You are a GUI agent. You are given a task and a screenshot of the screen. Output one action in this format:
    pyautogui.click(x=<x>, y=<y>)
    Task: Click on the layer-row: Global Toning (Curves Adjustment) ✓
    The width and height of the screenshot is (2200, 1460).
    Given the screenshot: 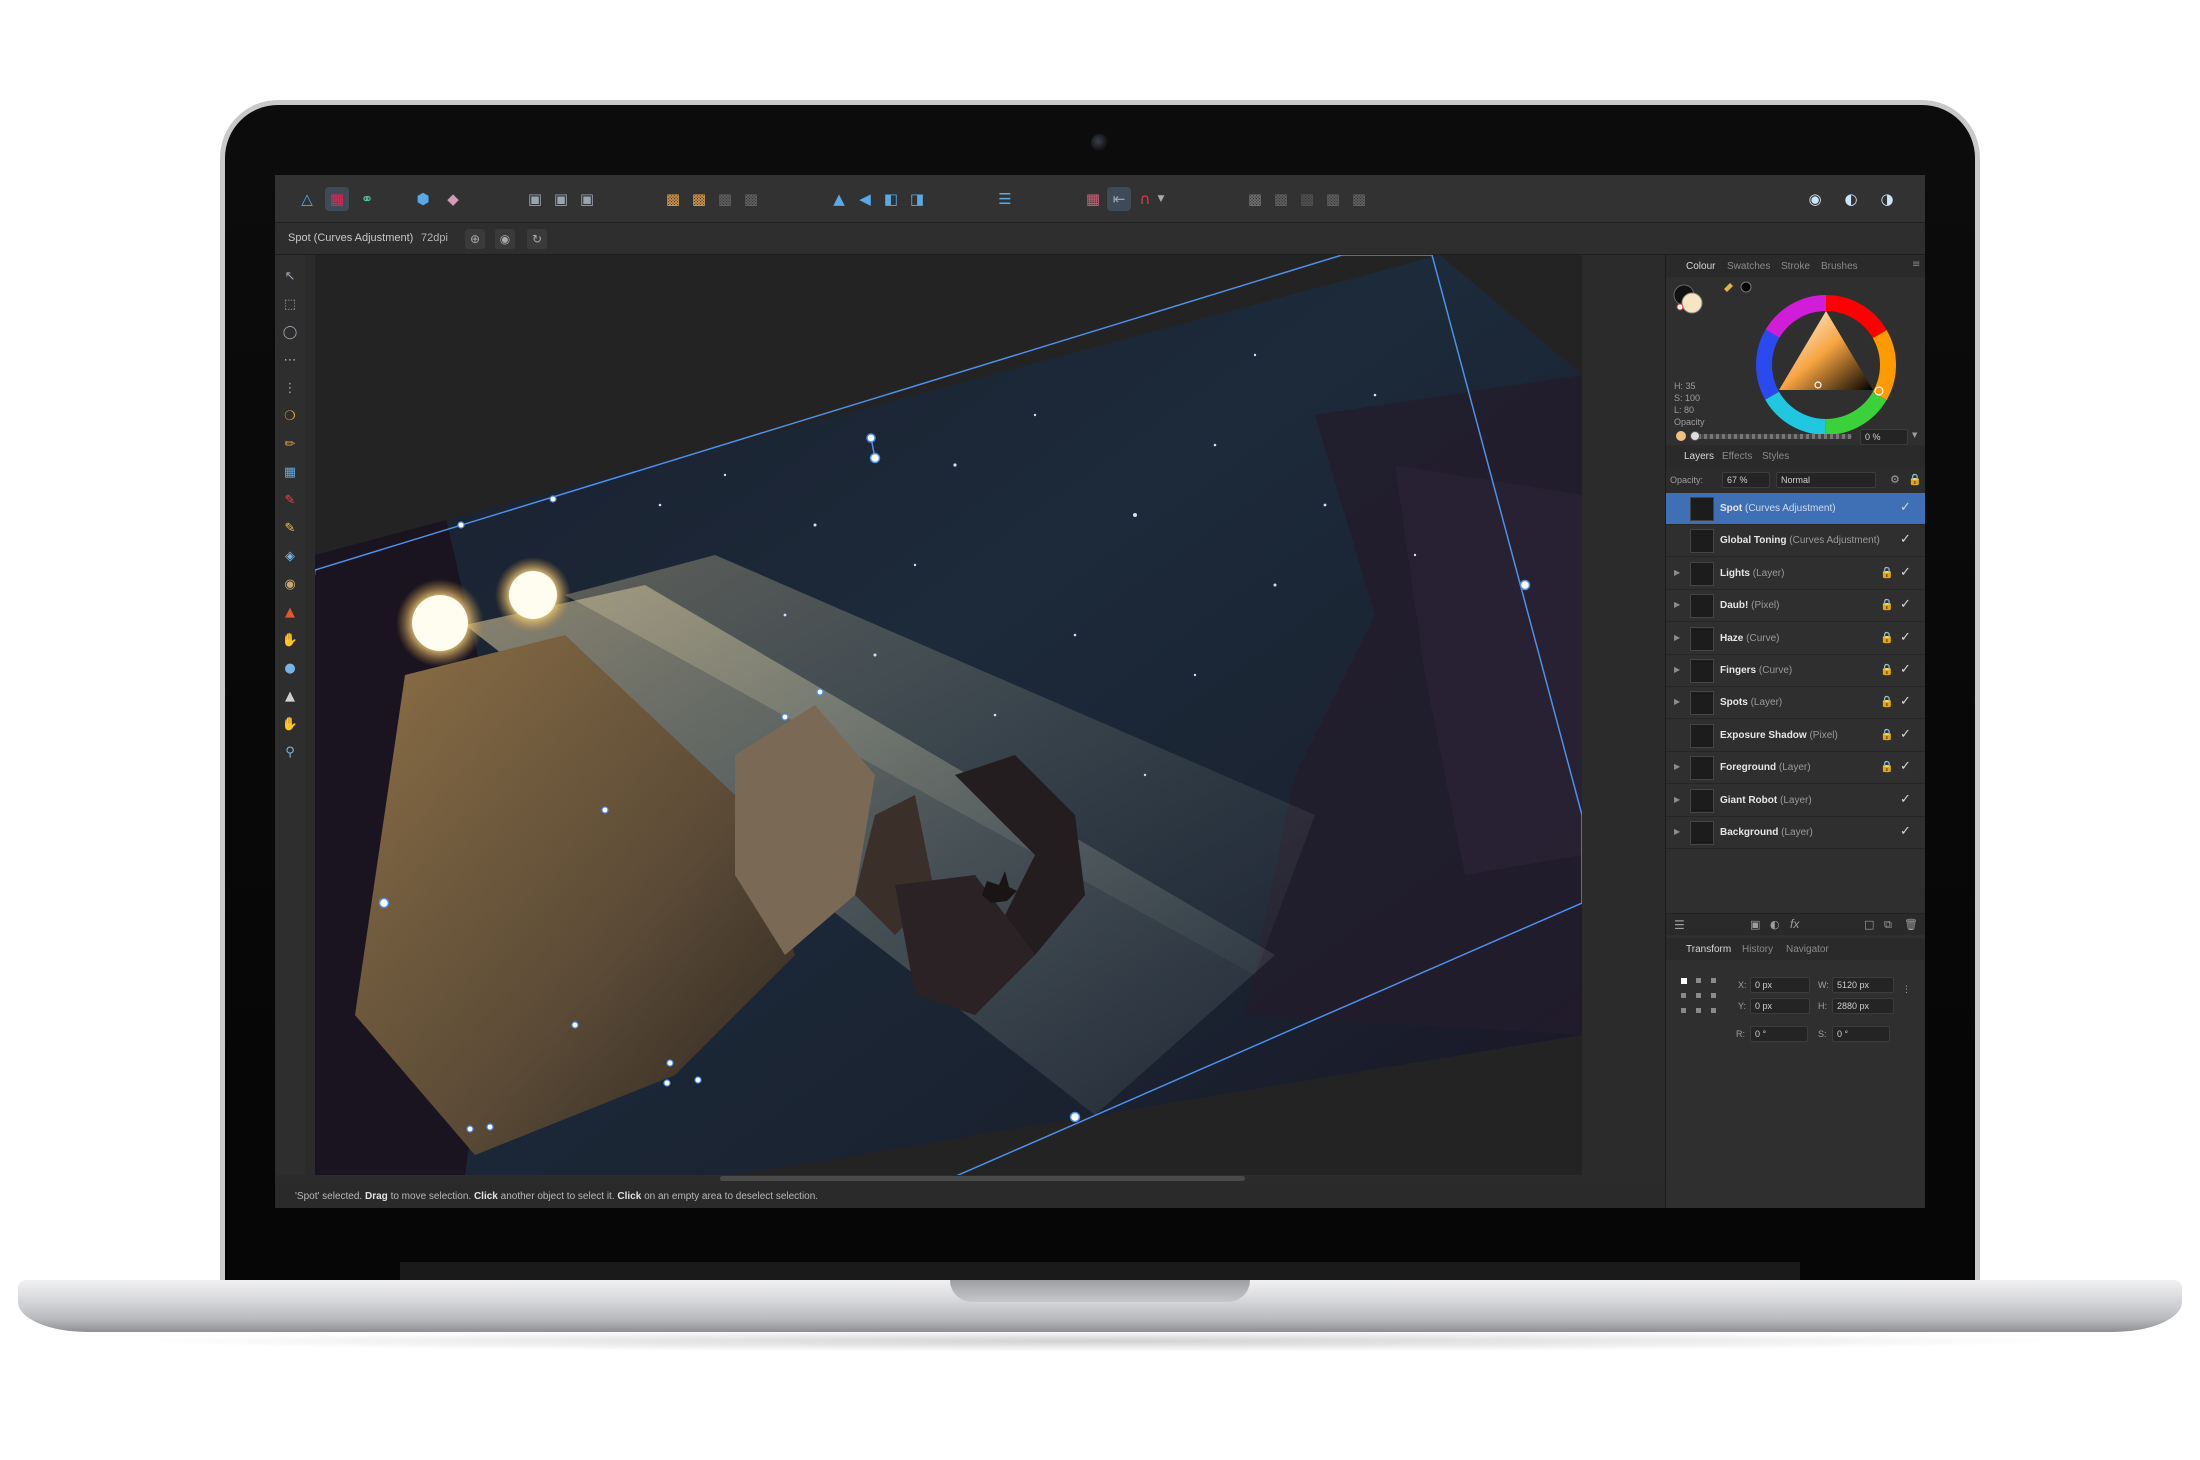 What is the action you would take?
    pyautogui.click(x=1795, y=541)
    